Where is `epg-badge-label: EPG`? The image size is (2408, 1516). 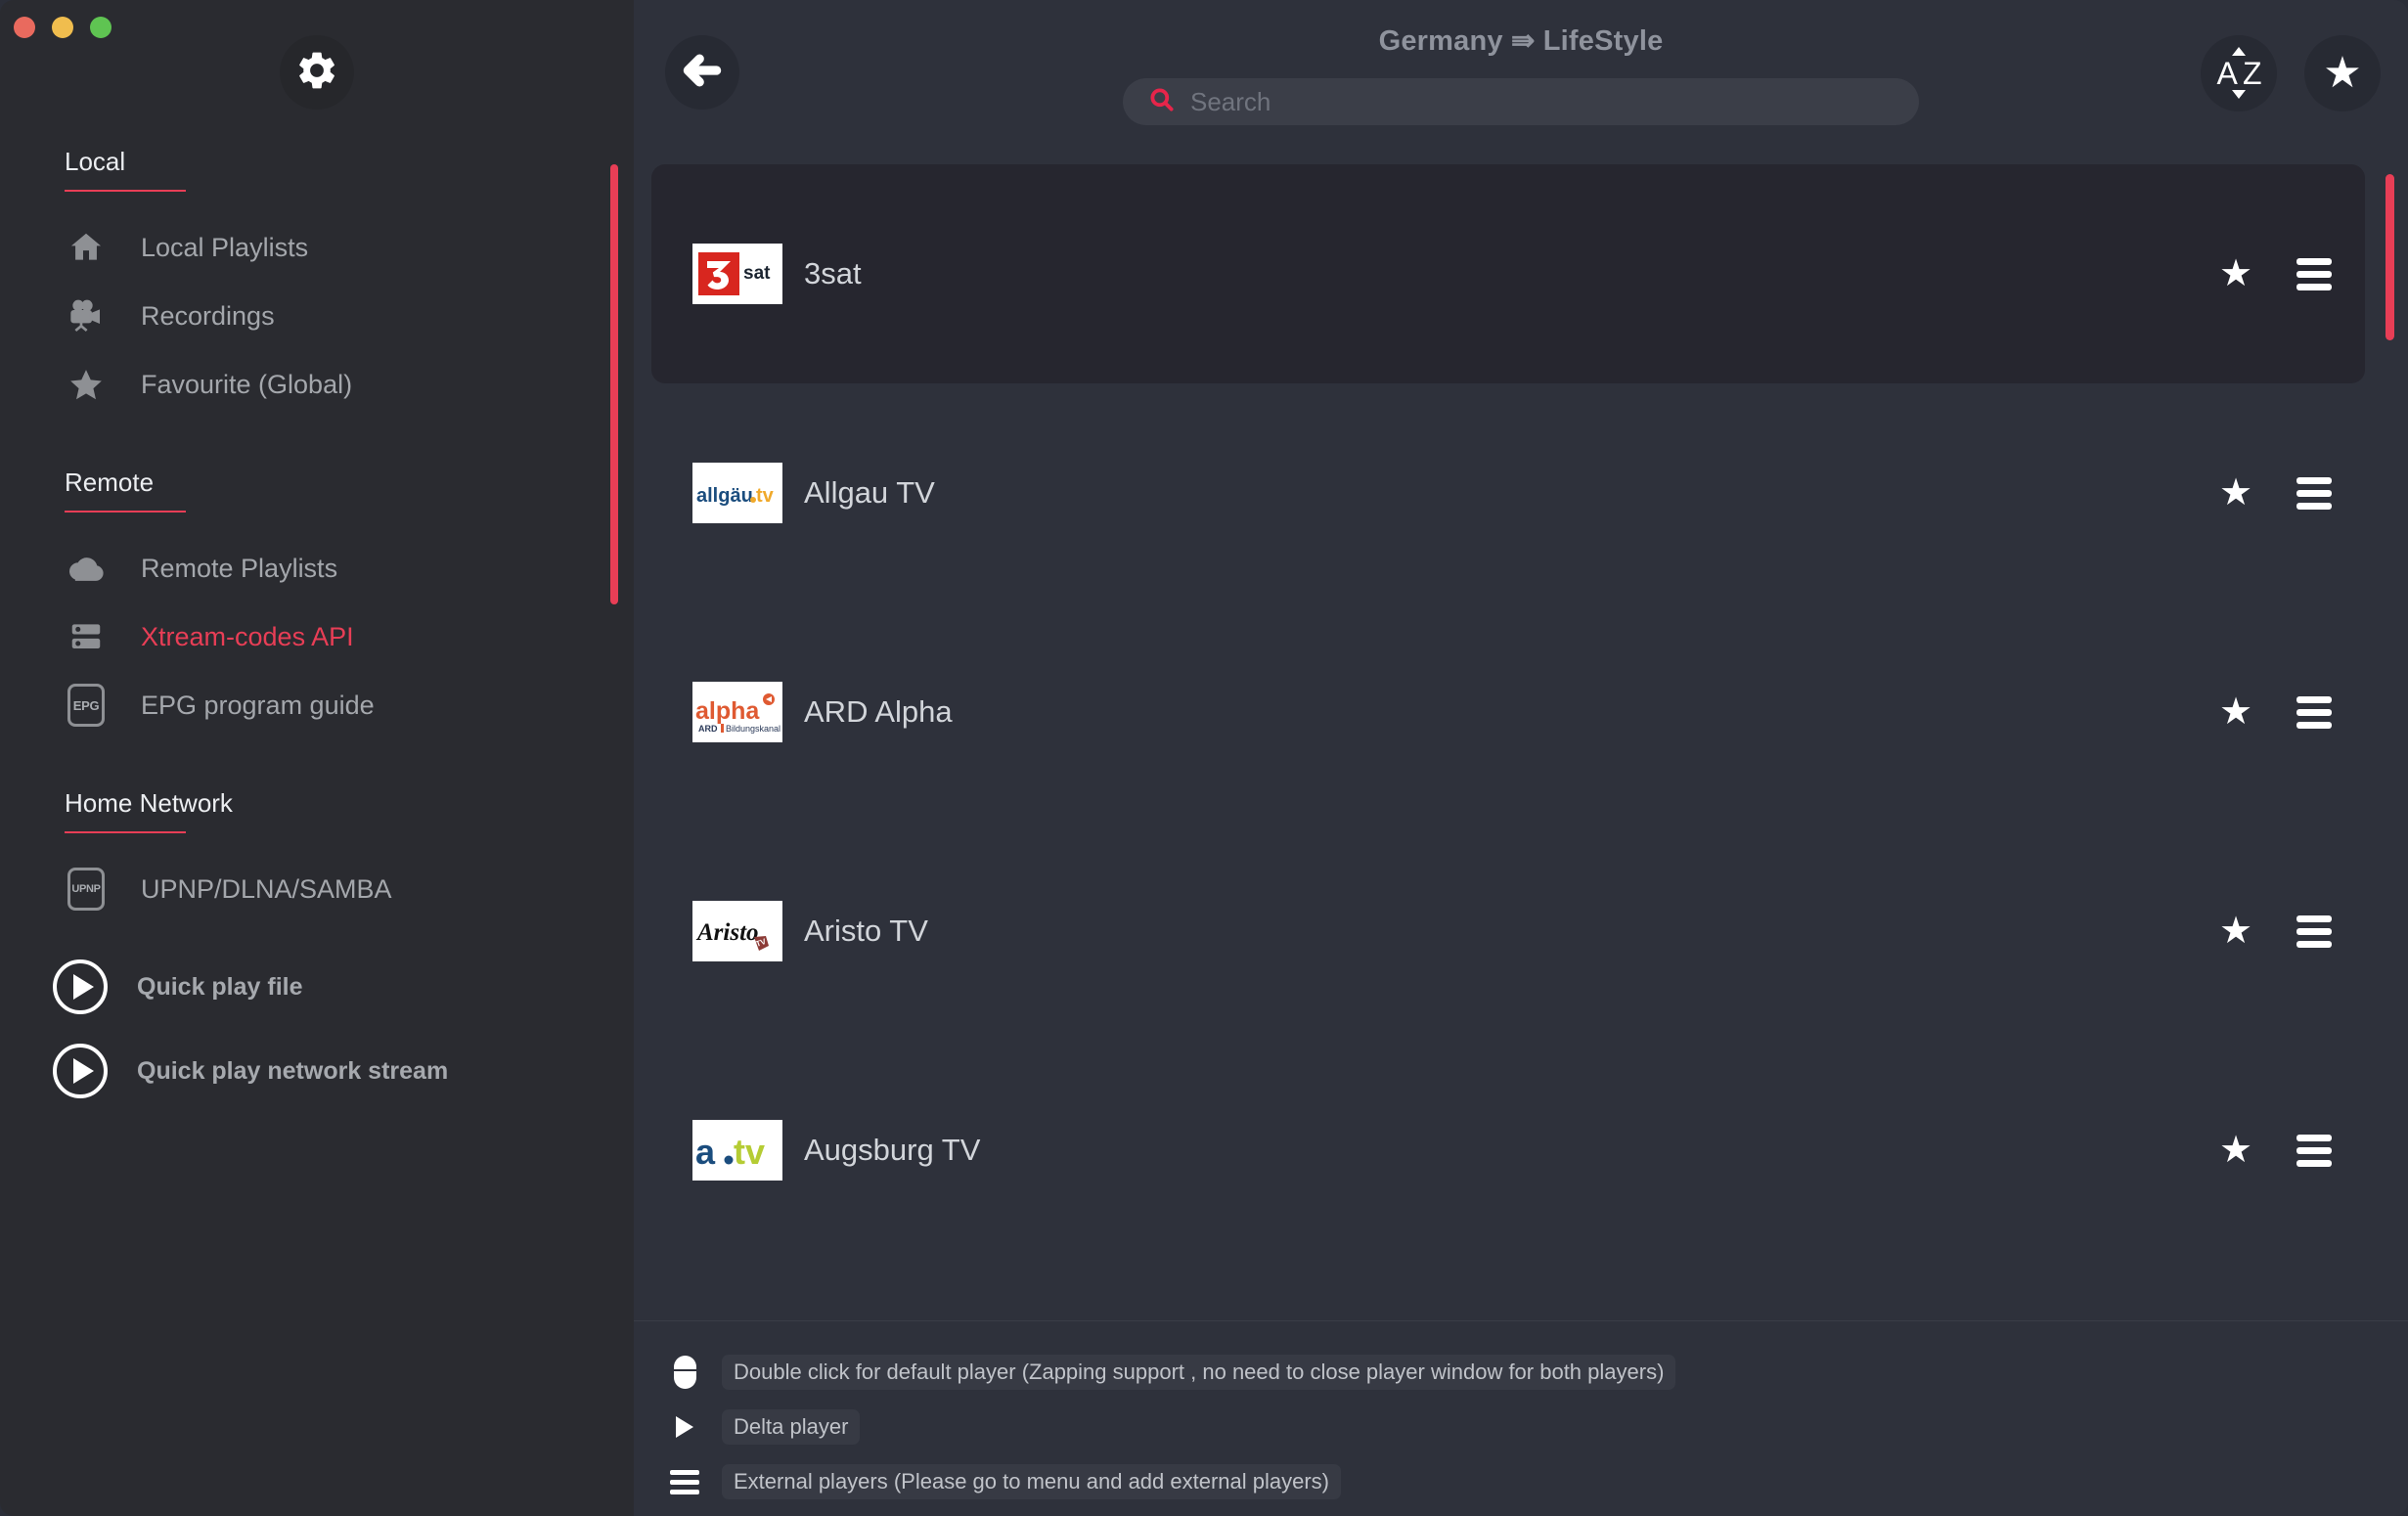 epg-badge-label: EPG is located at coordinates (86, 705).